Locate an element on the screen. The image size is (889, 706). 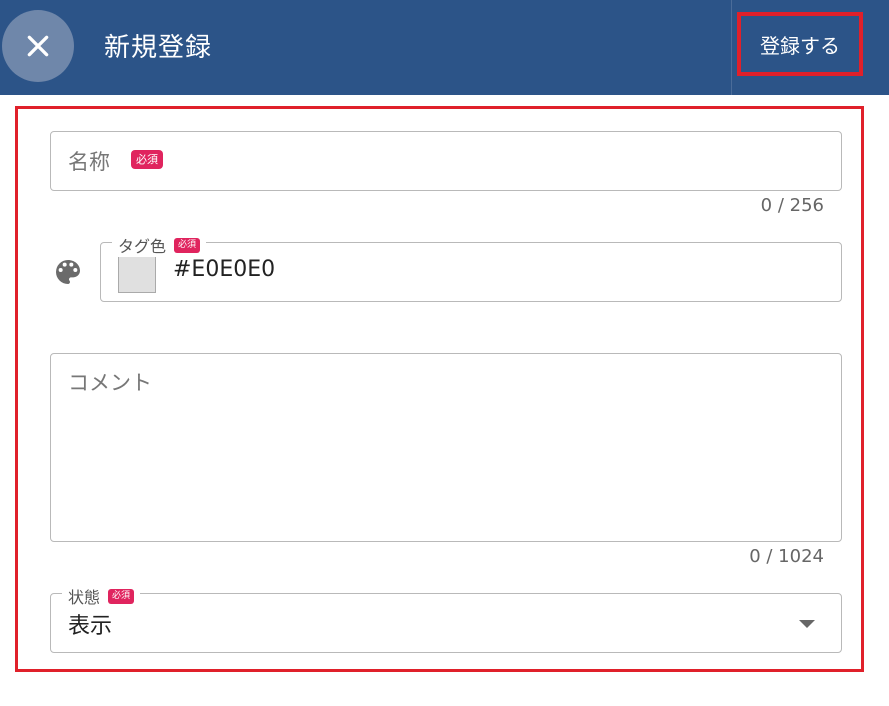
status-select: 表示 is located at coordinates (446, 623).